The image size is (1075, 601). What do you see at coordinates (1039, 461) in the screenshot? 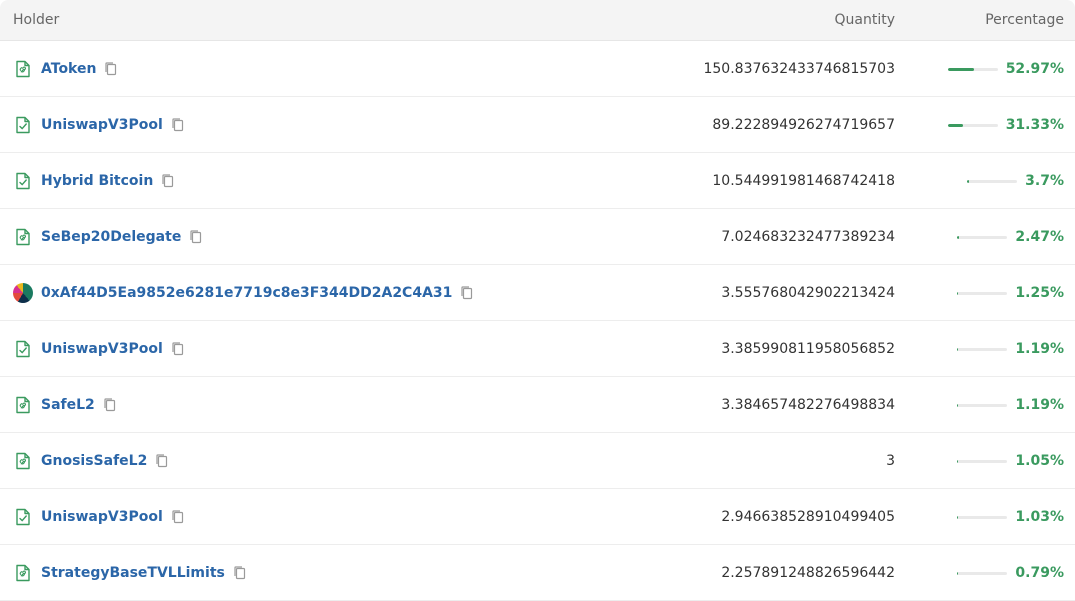
I see `percentage-value: 1.05%` at bounding box center [1039, 461].